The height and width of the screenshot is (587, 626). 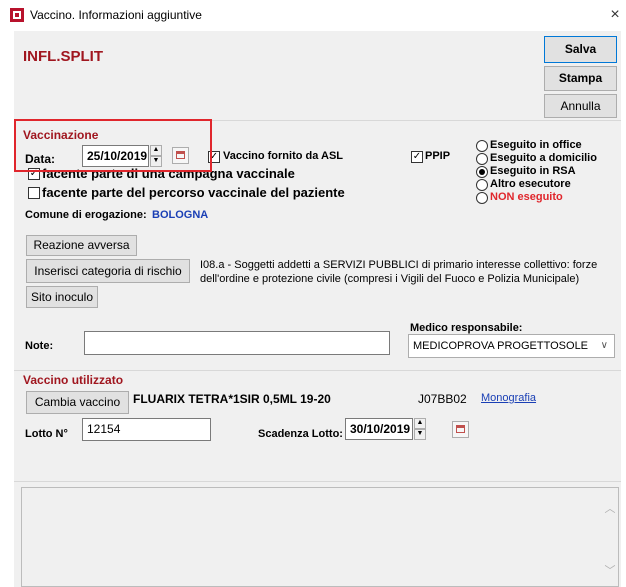 What do you see at coordinates (580, 78) in the screenshot?
I see `print-button: Stampa` at bounding box center [580, 78].